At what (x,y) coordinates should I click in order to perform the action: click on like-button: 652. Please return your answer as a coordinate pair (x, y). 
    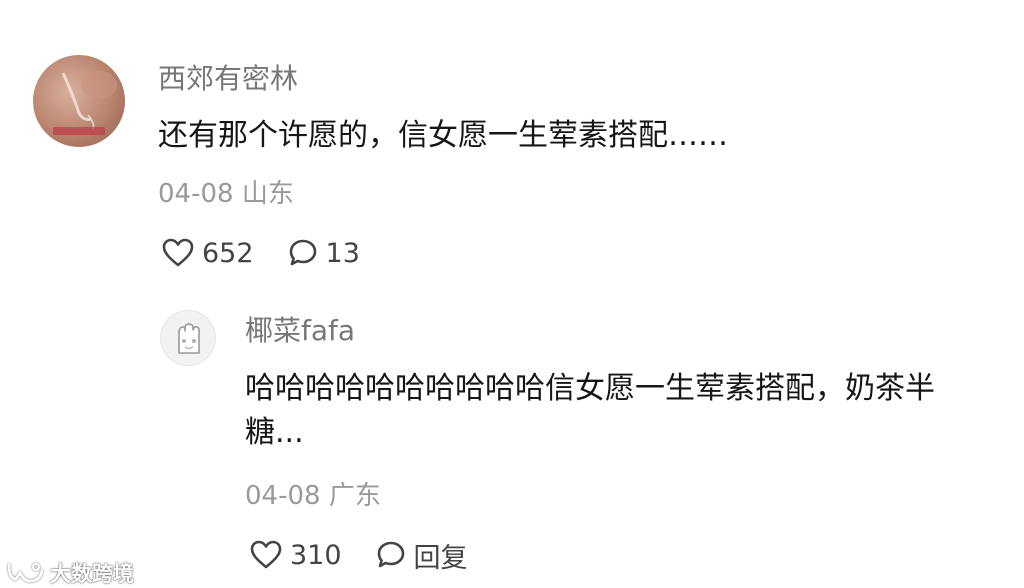
    Looking at the image, I should click on (208, 253).